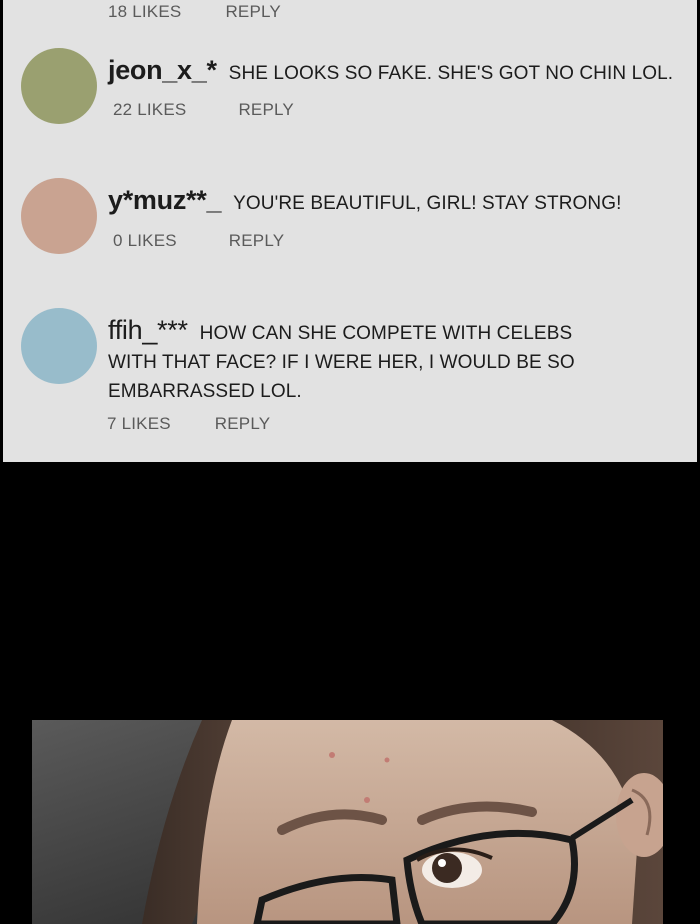 This screenshot has height=924, width=700. Describe the element at coordinates (427, 203) in the screenshot. I see `comment-body: YOU'RE BEAUTIFUL, GIRL! STAY STRONG!` at that location.